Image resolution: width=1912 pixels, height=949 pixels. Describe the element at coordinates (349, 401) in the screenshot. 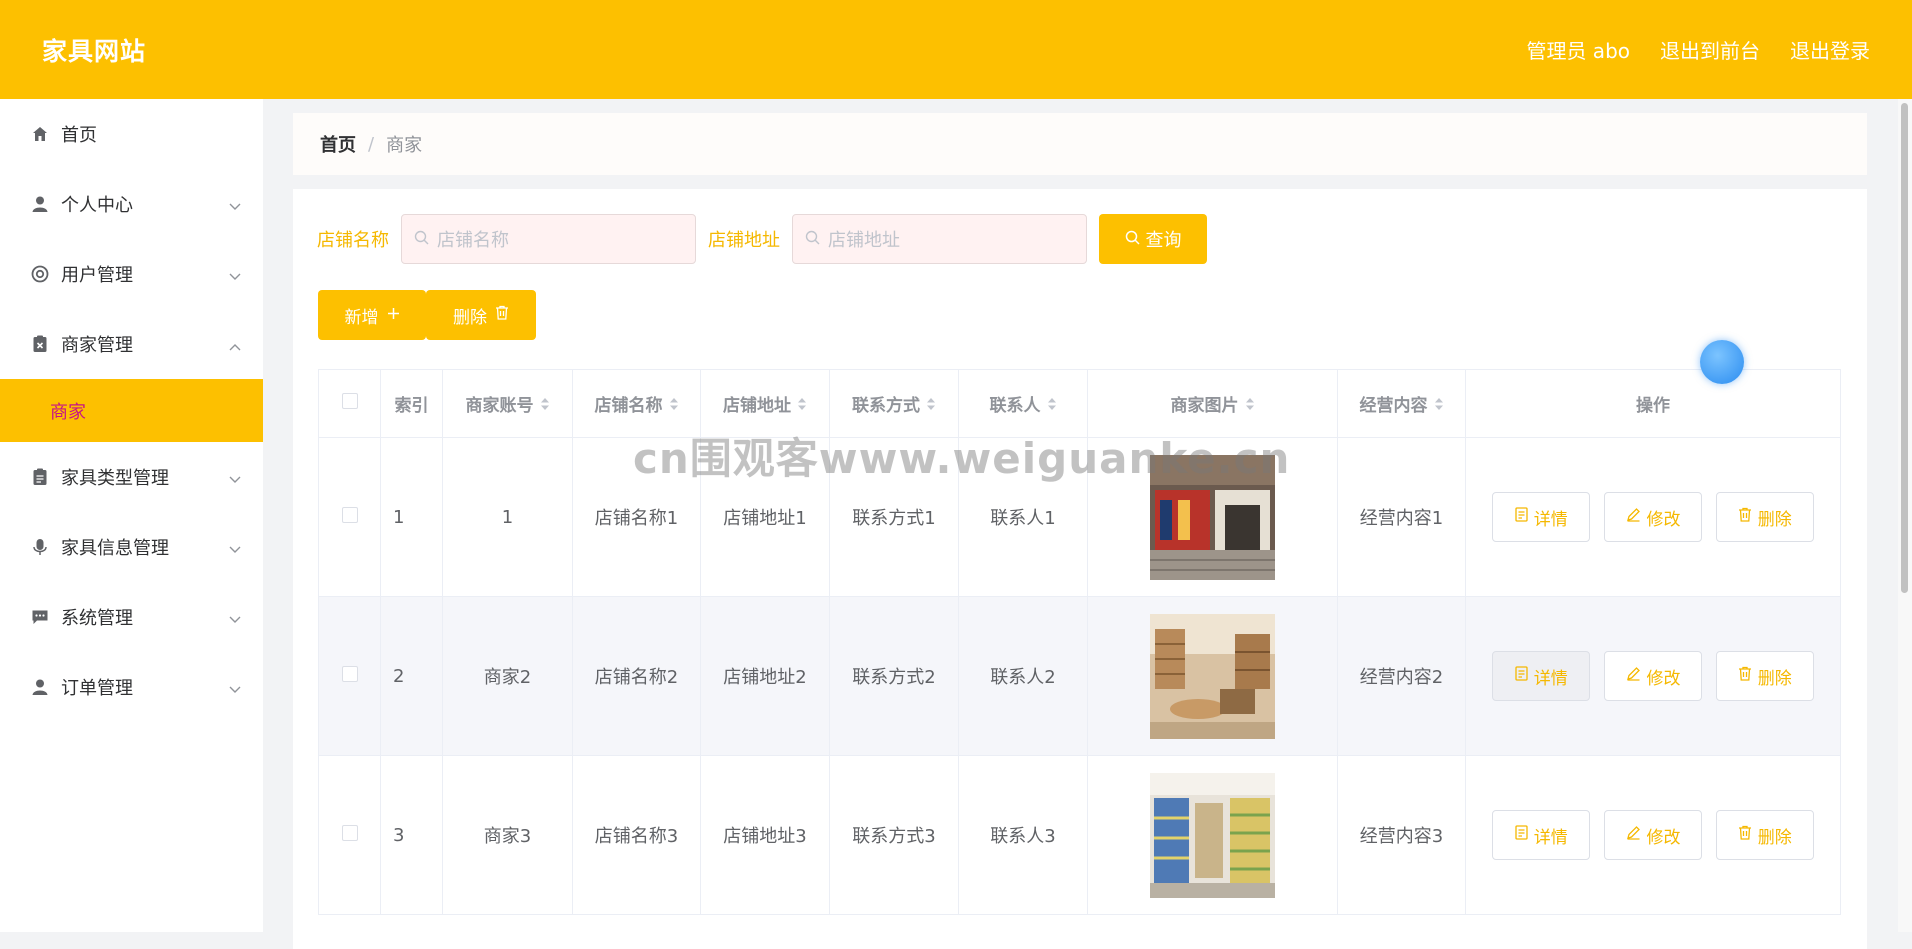

I see `select-all-checkbox` at that location.